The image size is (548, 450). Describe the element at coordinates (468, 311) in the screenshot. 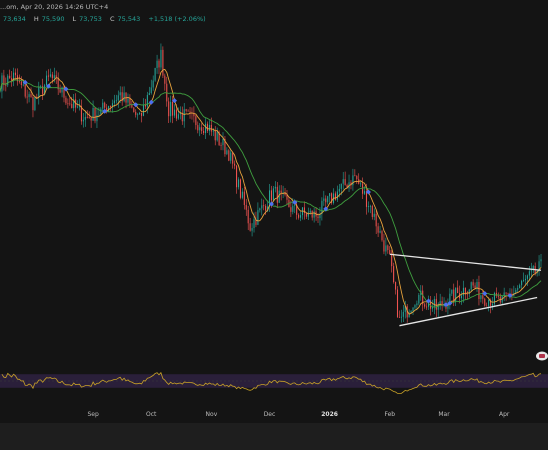

I see `trendline-lower` at that location.